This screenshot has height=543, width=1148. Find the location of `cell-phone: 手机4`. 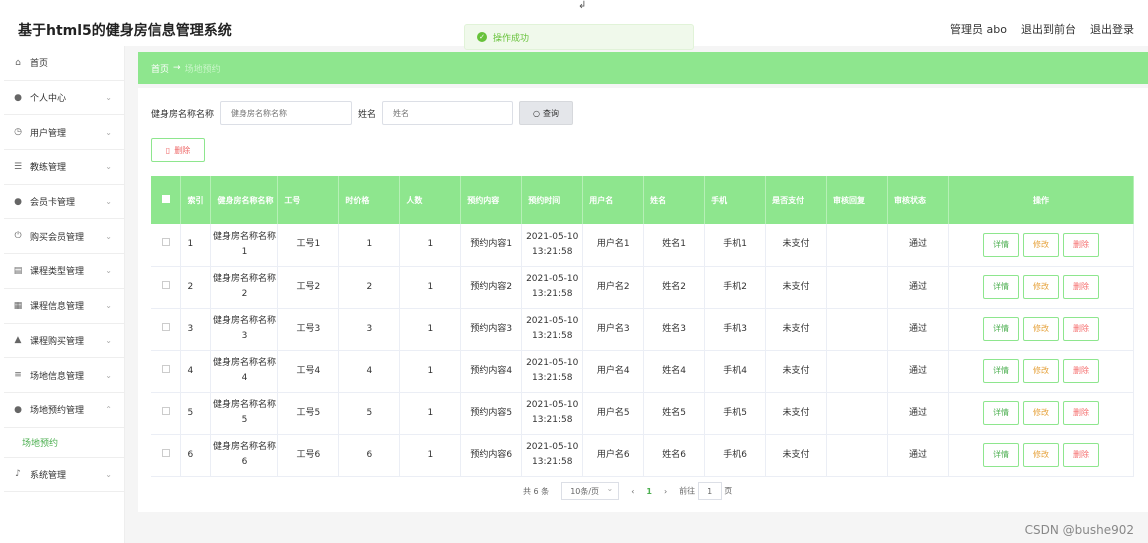

cell-phone: 手机4 is located at coordinates (735, 371).